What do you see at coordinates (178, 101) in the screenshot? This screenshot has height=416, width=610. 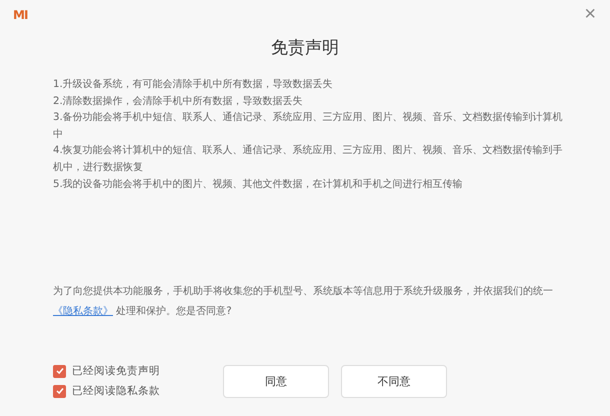 I see `disclaimer-item: 2.清除数据操作，会清除手机中所有数据，导致数据丢失` at bounding box center [178, 101].